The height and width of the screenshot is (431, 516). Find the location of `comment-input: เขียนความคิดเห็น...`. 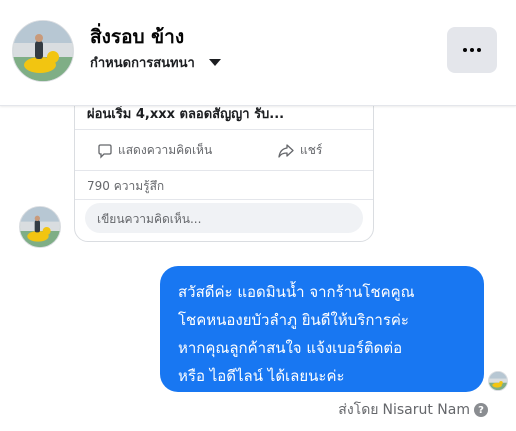

comment-input: เขียนความคิดเห็น... is located at coordinates (224, 218).